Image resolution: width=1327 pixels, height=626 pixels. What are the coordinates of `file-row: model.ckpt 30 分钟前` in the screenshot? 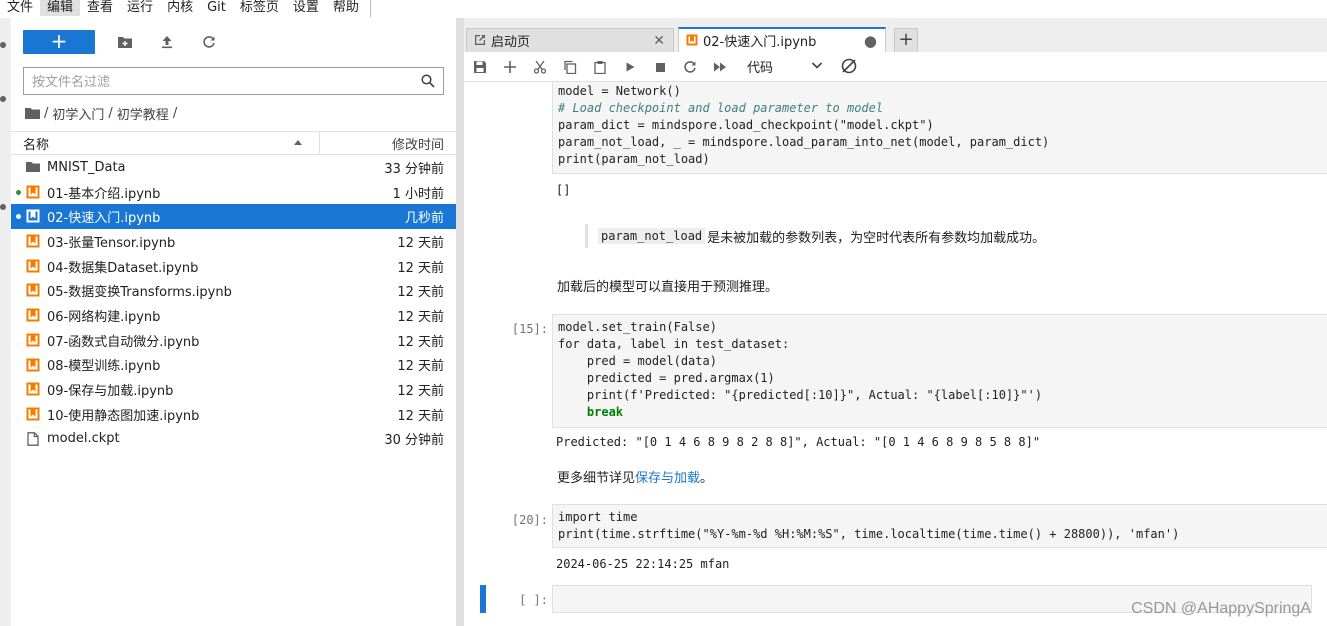 It's located at (233, 439).